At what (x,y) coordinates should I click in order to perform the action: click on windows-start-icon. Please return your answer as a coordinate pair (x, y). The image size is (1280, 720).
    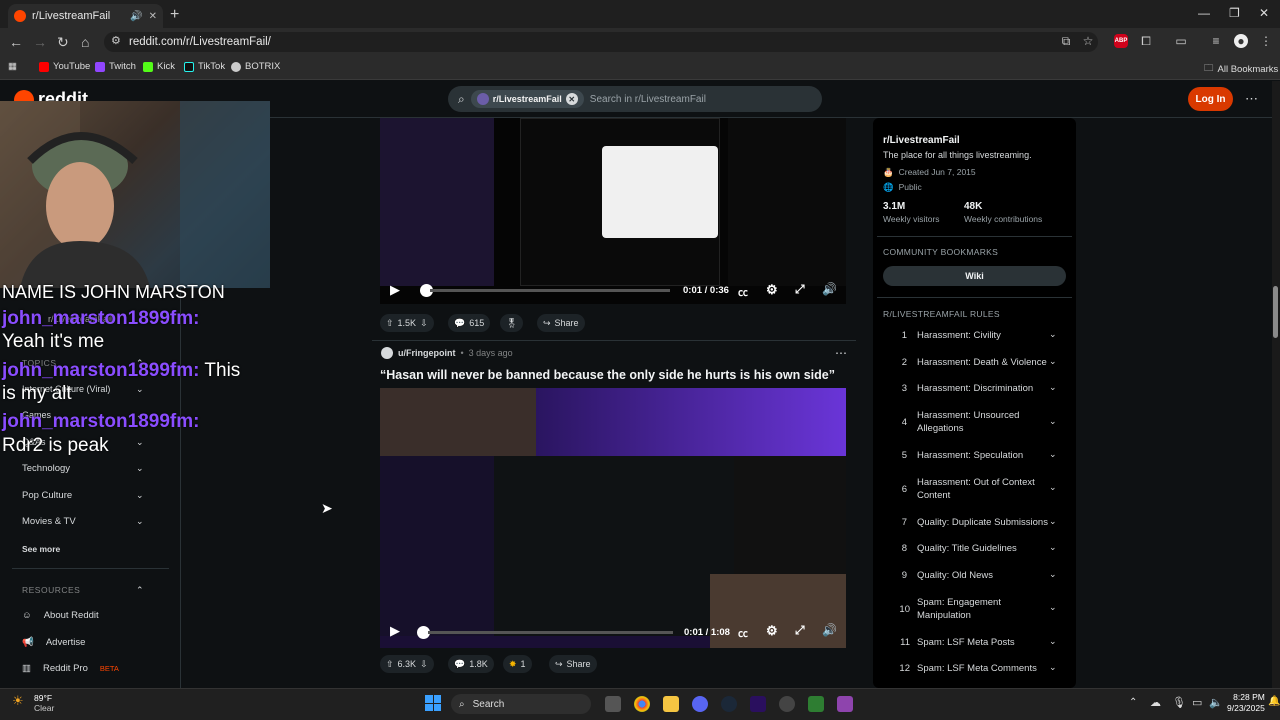
    Looking at the image, I should click on (433, 703).